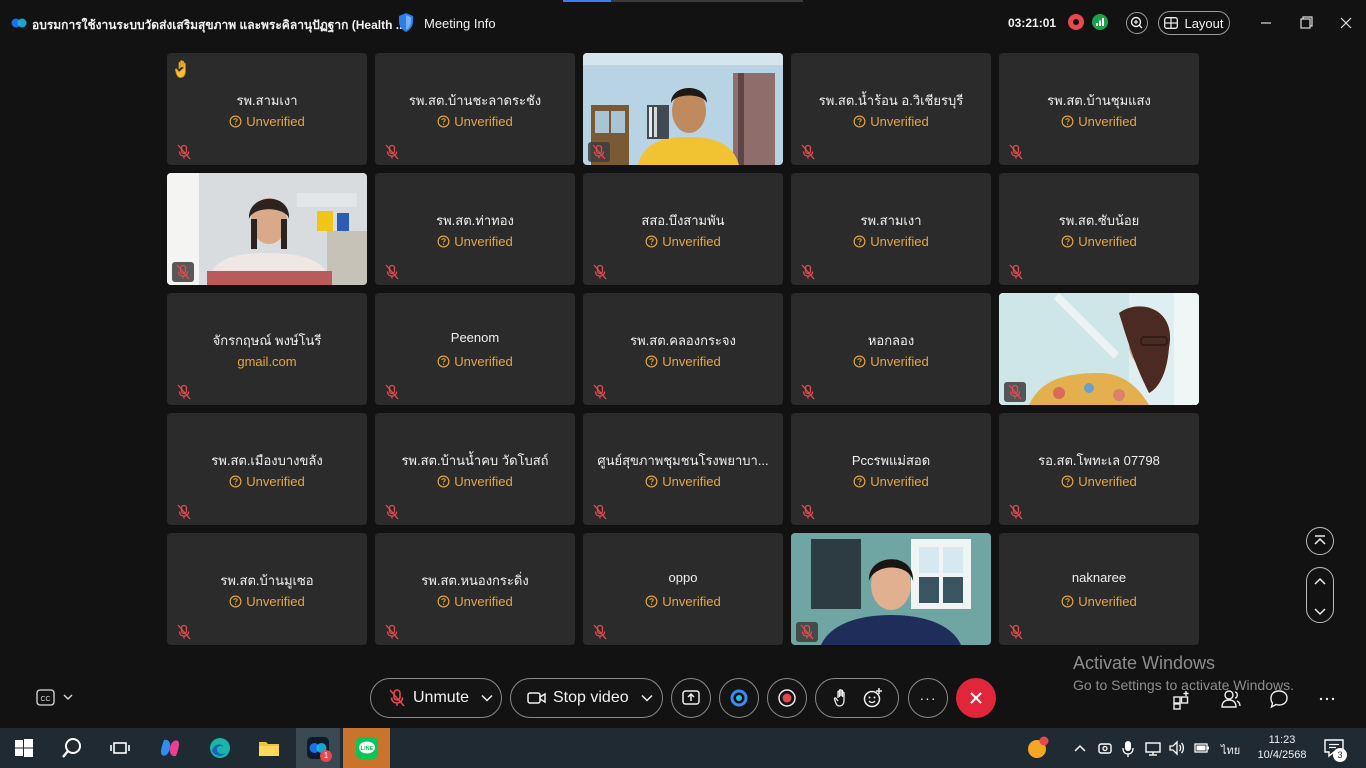 The image size is (1366, 768). I want to click on participant-tile: รพ.สต.หนองกระดิ่ง Unverified, so click(475, 589).